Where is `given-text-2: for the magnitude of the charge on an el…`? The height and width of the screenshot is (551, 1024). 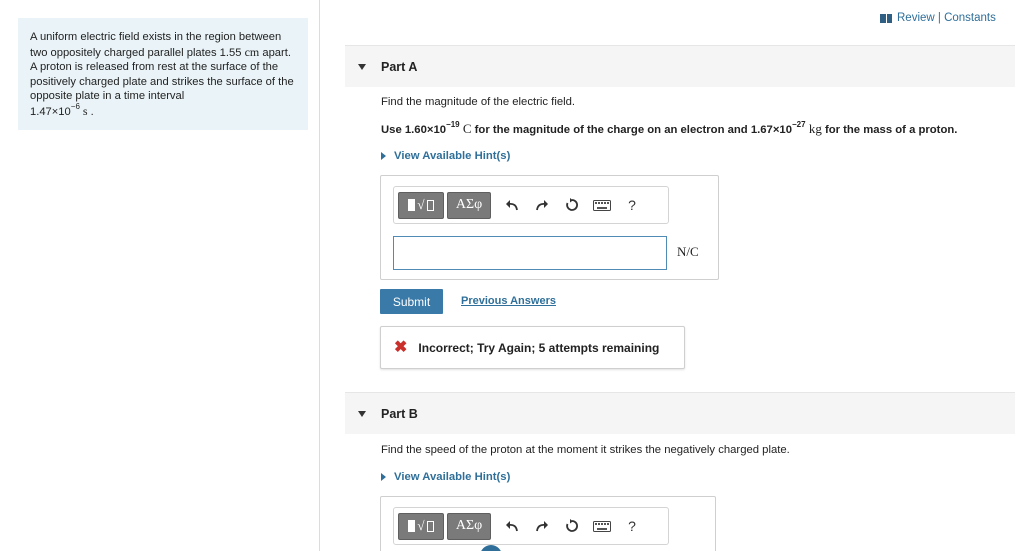
given-text-2: for the magnitude of the charge on an el… is located at coordinates (631, 130).